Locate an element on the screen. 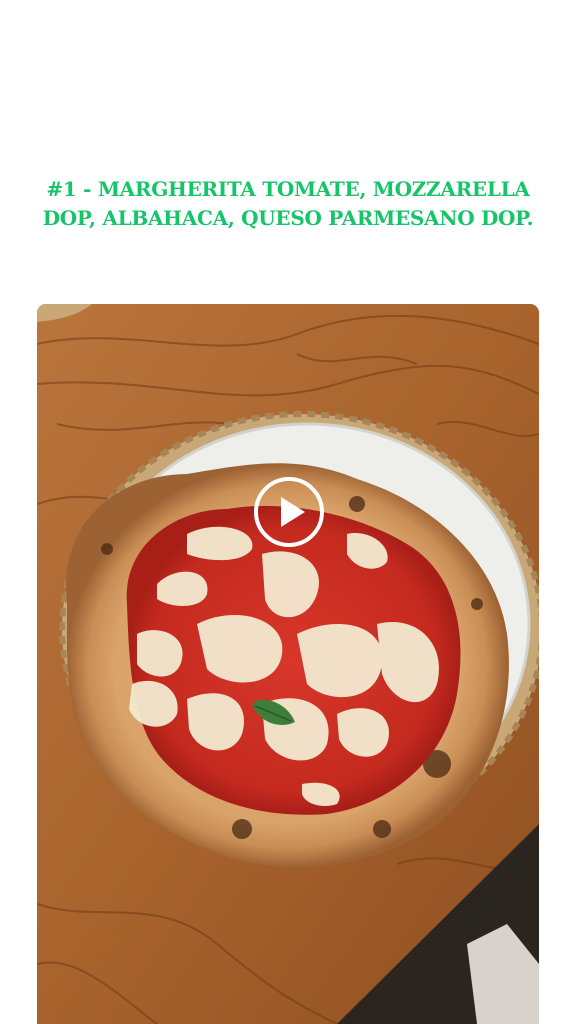  item-title-line-1: #1 - MARGHERITA TOMATE, MOZZARELLA is located at coordinates (288, 188).